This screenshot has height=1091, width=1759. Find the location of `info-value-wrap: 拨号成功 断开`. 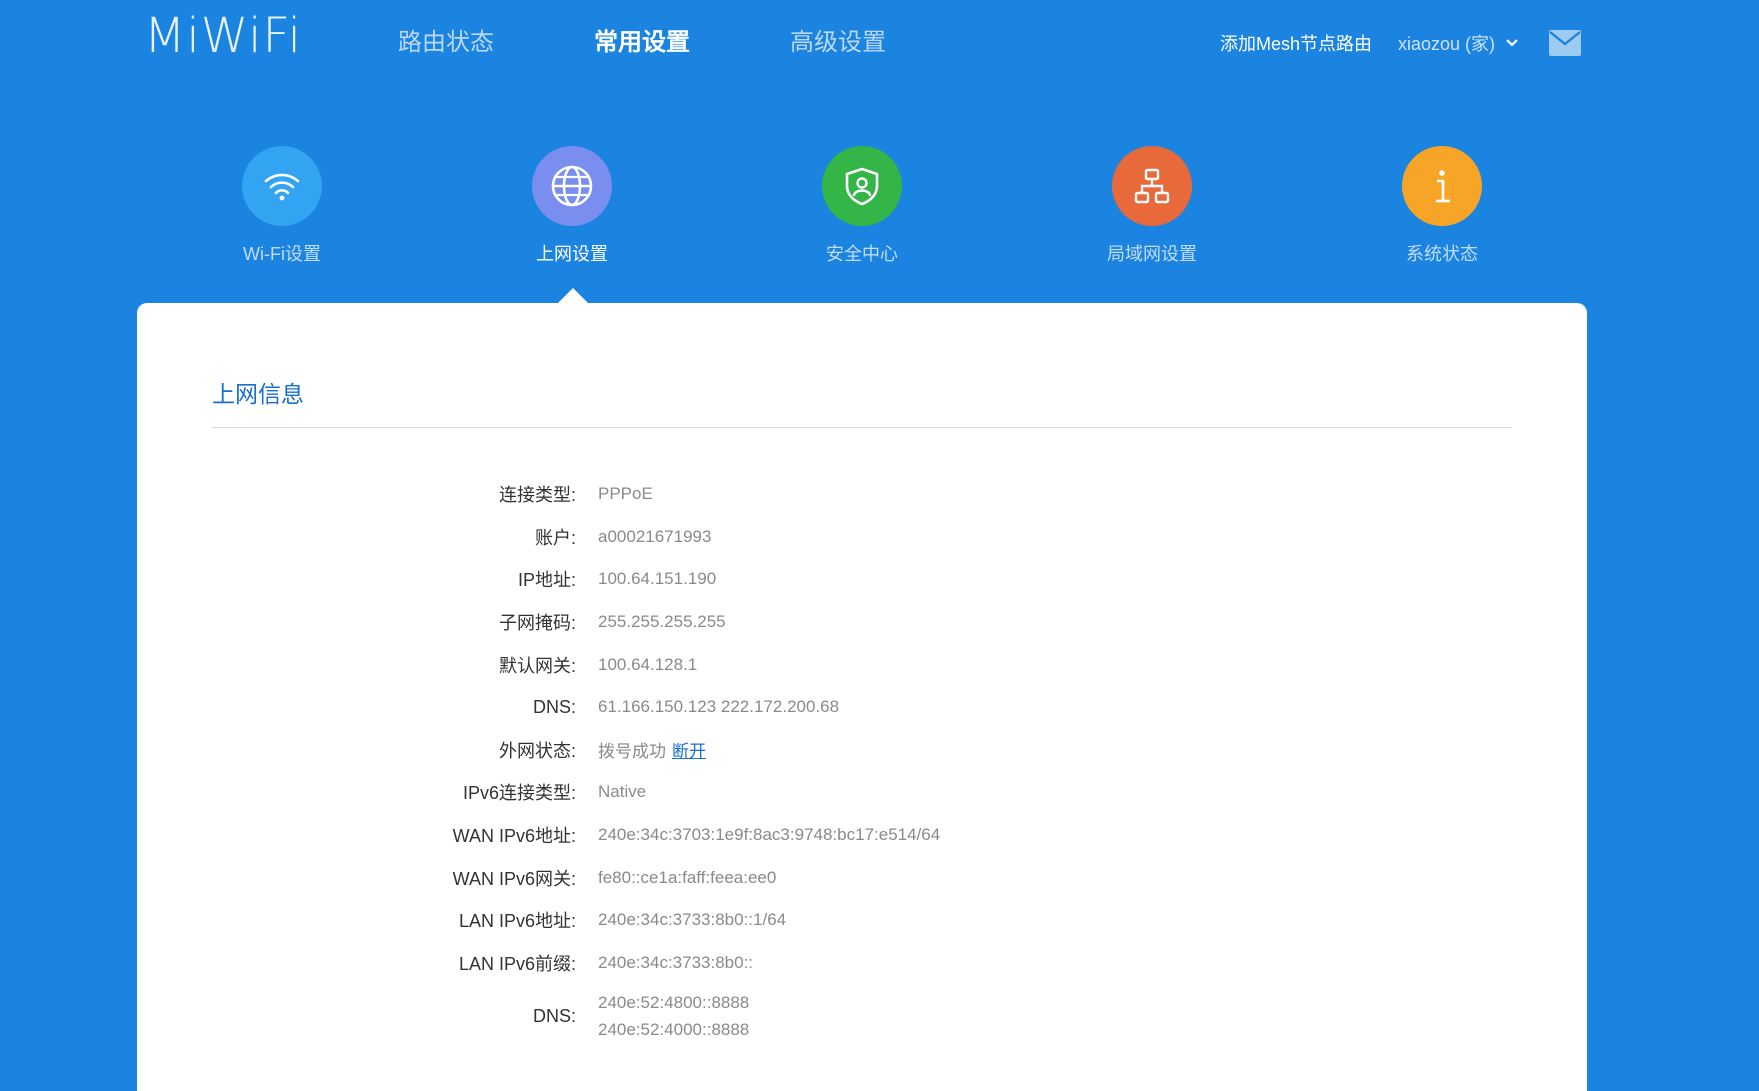

info-value-wrap: 拨号成功 断开 is located at coordinates (652, 749).